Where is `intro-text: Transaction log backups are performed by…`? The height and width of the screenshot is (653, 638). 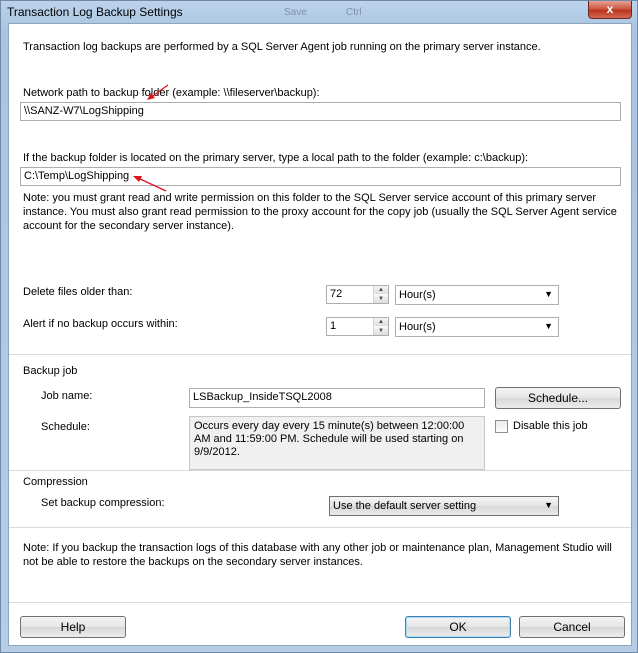 intro-text: Transaction log backups are performed by… is located at coordinates (282, 47).